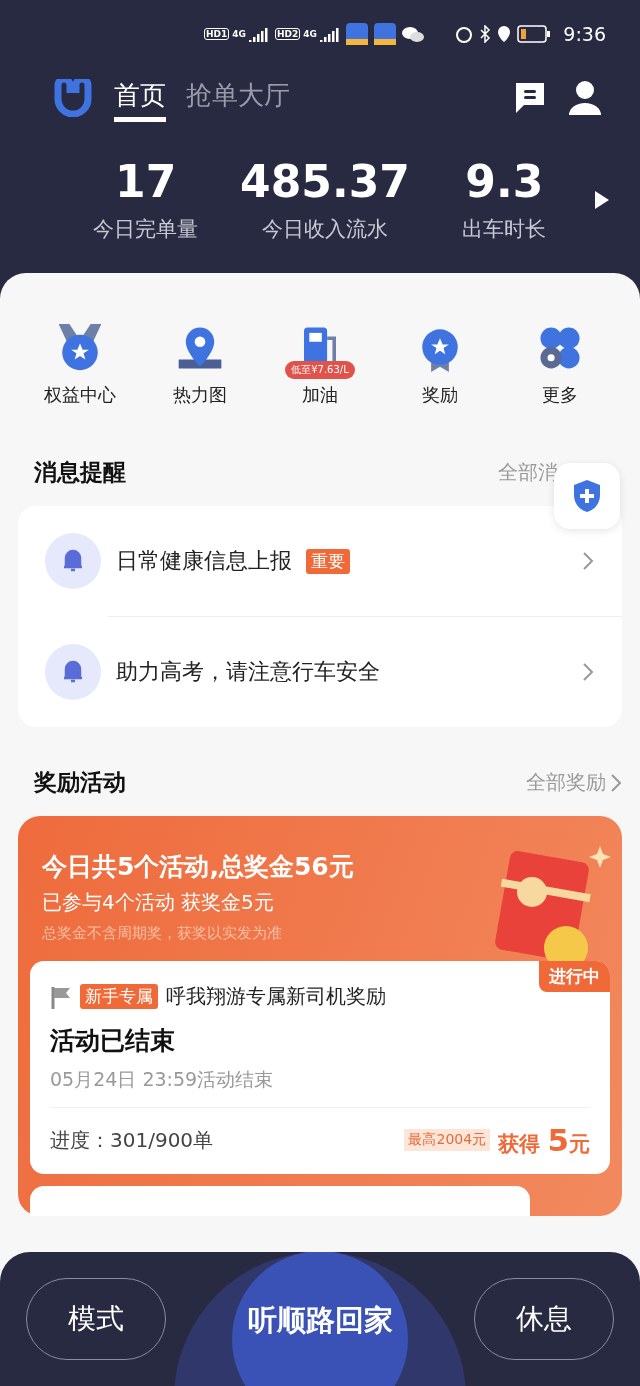  Describe the element at coordinates (248, 672) in the screenshot. I see `message-text: 助力高考，请注意行车安全` at that location.